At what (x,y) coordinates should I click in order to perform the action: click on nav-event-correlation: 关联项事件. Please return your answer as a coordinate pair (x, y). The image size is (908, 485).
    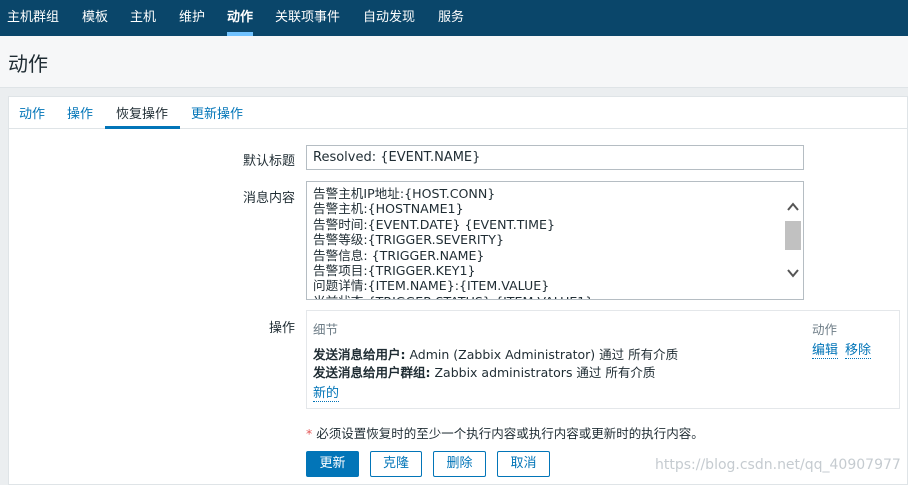
    Looking at the image, I should click on (307, 18).